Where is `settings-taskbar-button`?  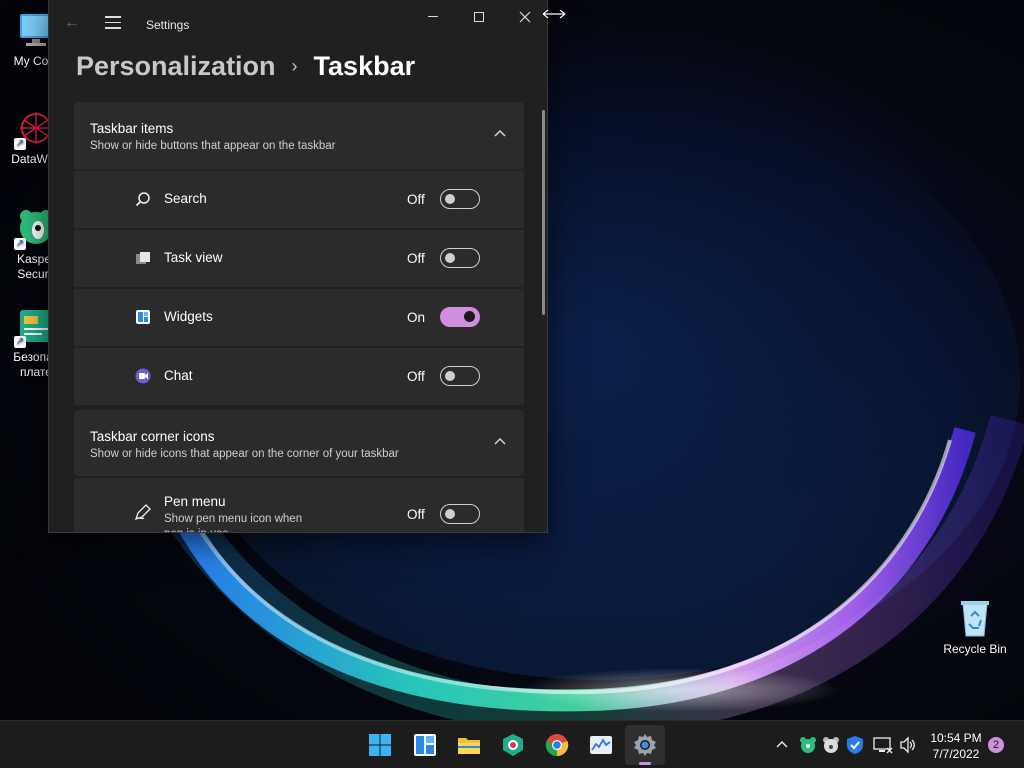
settings-taskbar-button is located at coordinates (645, 745).